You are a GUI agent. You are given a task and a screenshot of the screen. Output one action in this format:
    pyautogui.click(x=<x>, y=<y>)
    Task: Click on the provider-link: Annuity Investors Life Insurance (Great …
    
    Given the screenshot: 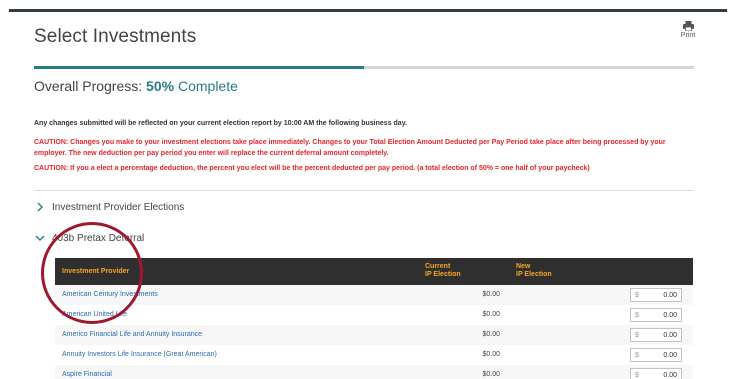 What is the action you would take?
    pyautogui.click(x=139, y=354)
    